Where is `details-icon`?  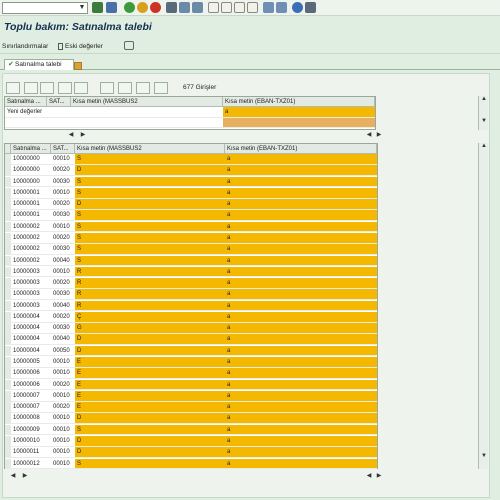 details-icon is located at coordinates (13, 88).